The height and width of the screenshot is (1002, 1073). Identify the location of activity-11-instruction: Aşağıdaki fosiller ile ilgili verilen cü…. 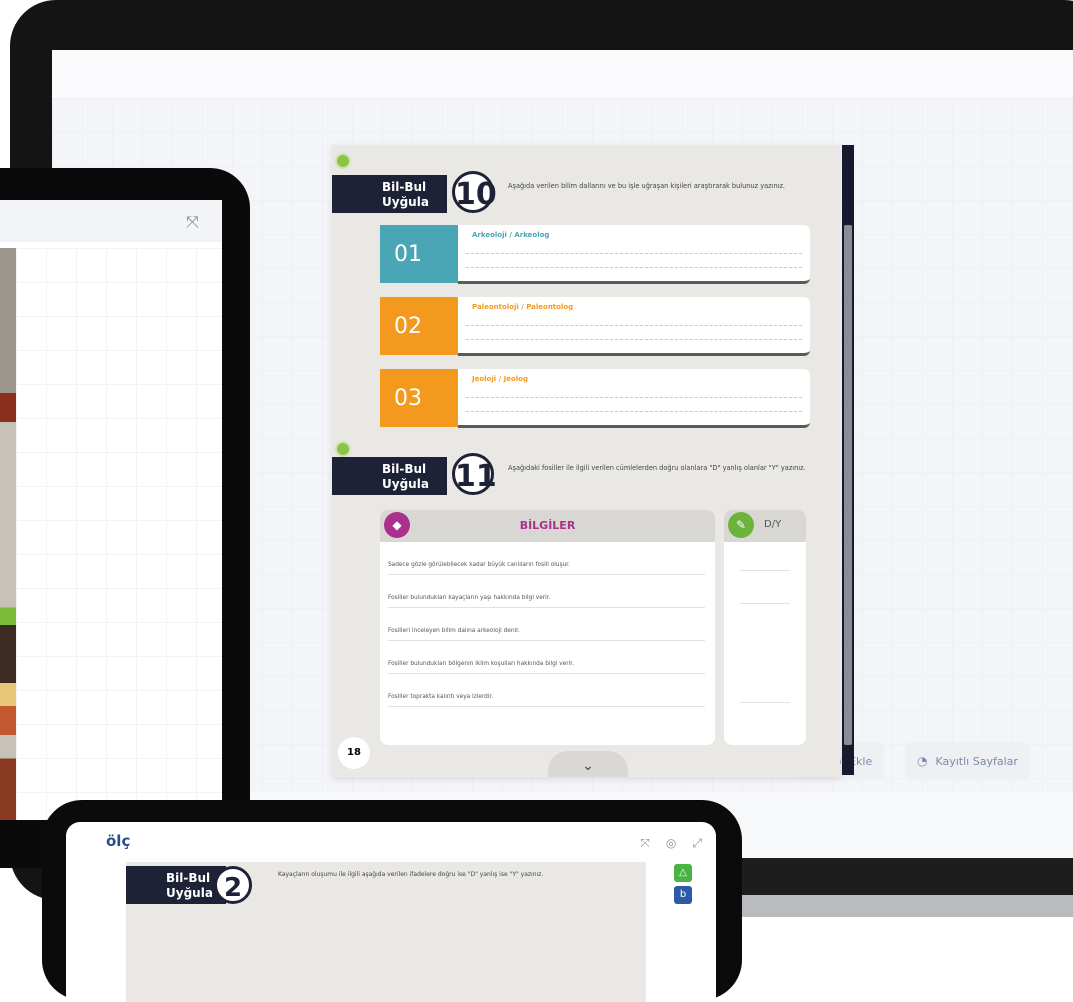
(657, 468).